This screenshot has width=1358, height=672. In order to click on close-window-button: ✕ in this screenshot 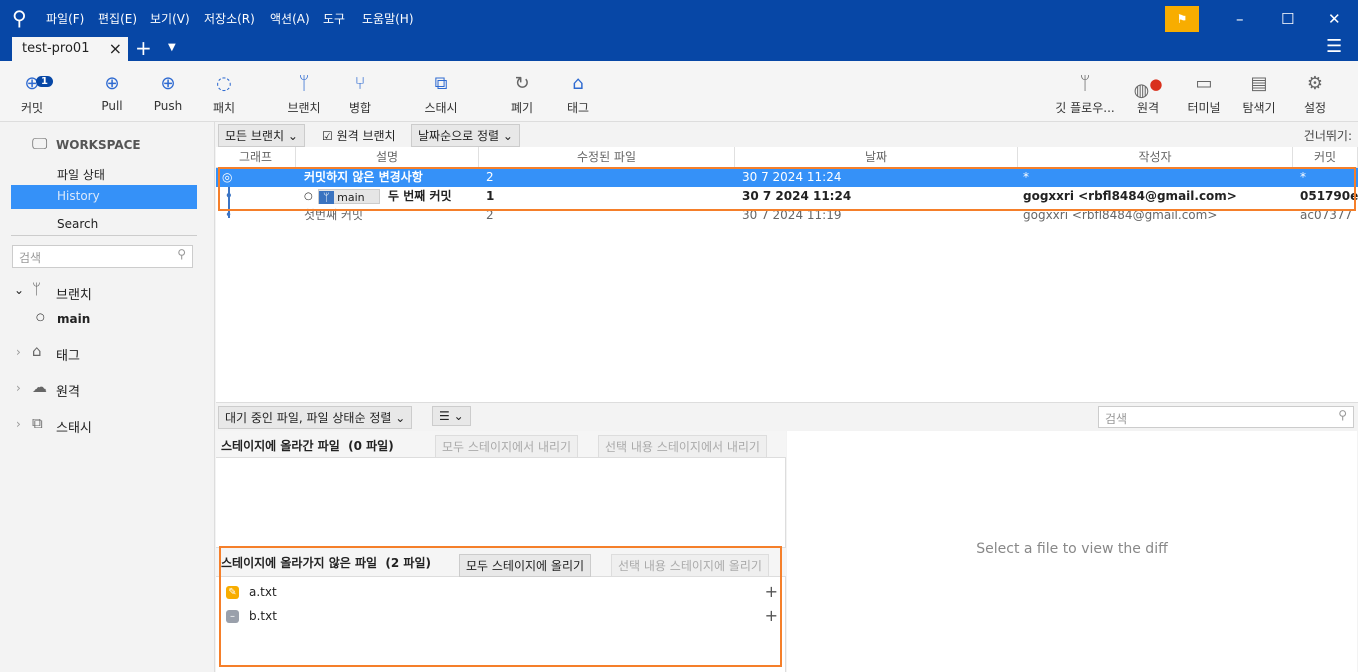, I will do `click(1334, 19)`.